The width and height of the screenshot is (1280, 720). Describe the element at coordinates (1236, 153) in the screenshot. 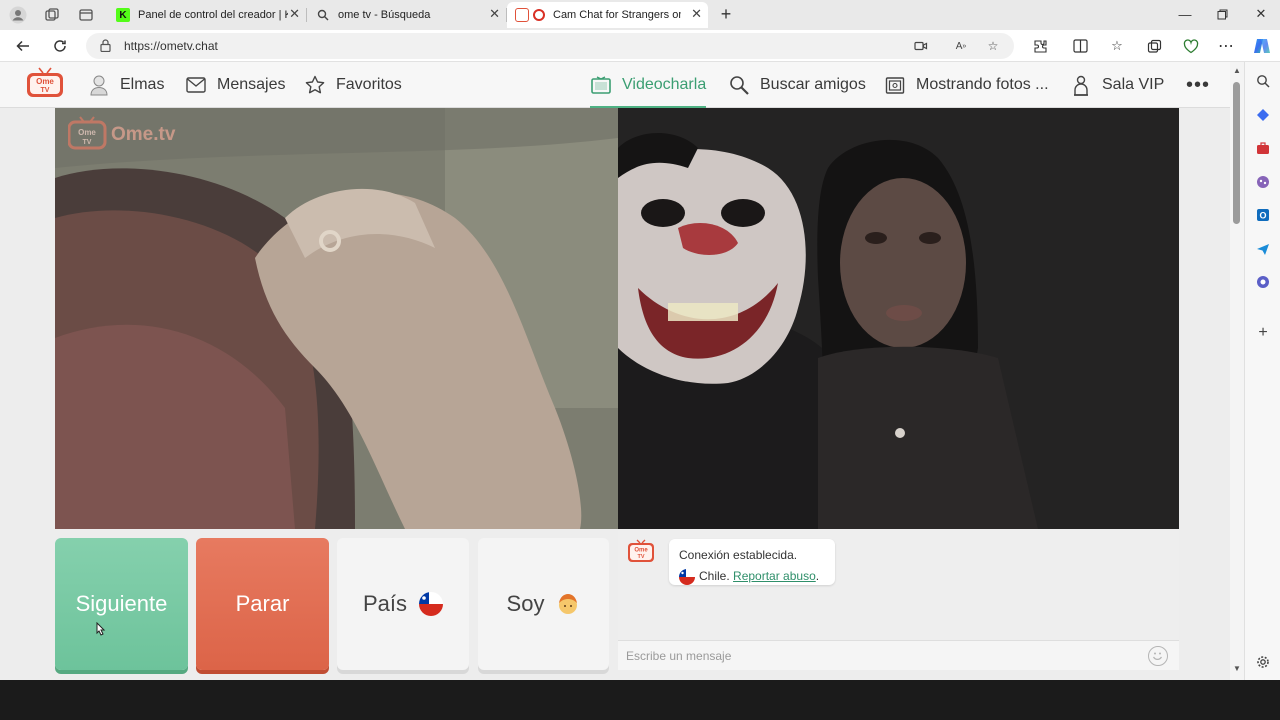

I see `scrollbar-thumb` at that location.